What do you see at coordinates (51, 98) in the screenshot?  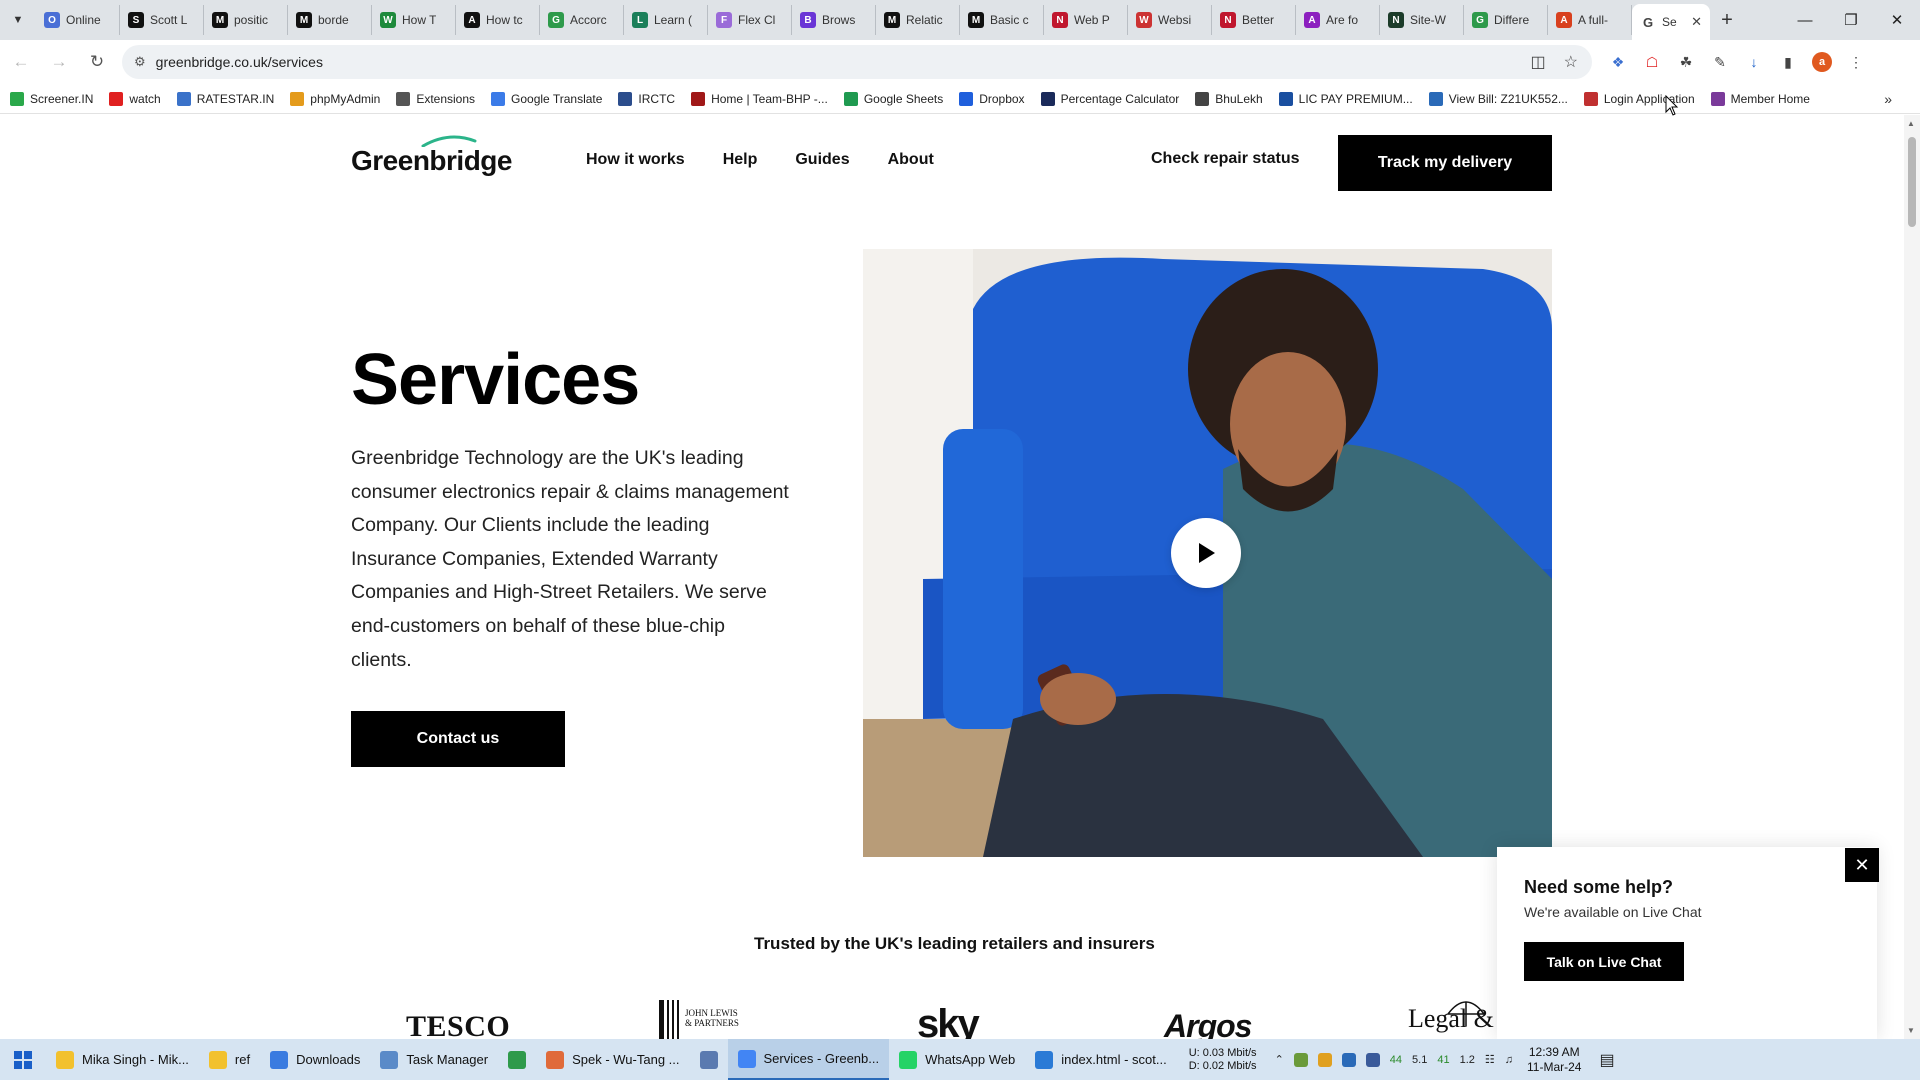 I see `bookmark-item: Screener.IN` at bounding box center [51, 98].